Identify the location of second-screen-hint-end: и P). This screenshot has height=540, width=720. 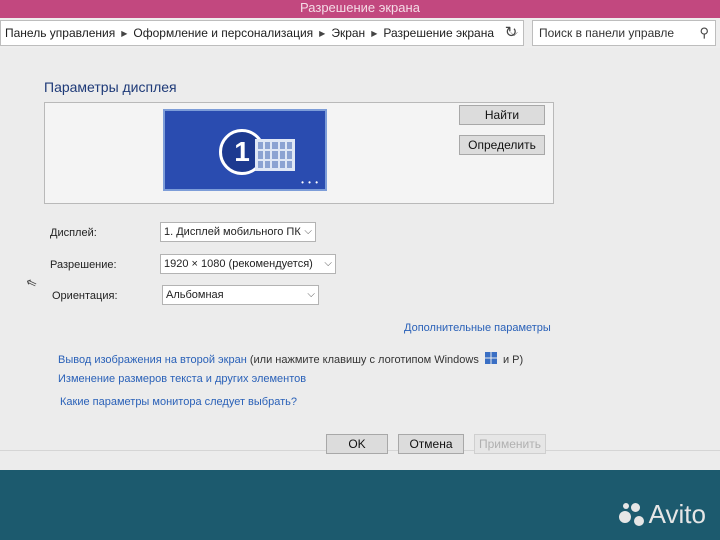
(513, 360).